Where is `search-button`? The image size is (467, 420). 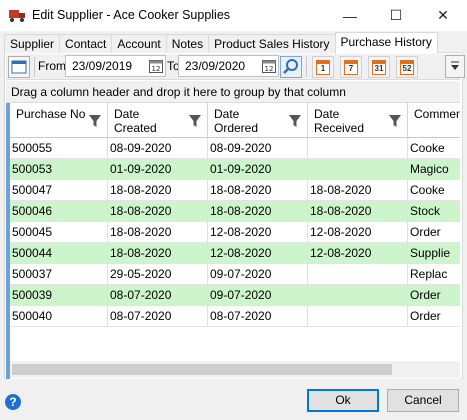 search-button is located at coordinates (291, 67).